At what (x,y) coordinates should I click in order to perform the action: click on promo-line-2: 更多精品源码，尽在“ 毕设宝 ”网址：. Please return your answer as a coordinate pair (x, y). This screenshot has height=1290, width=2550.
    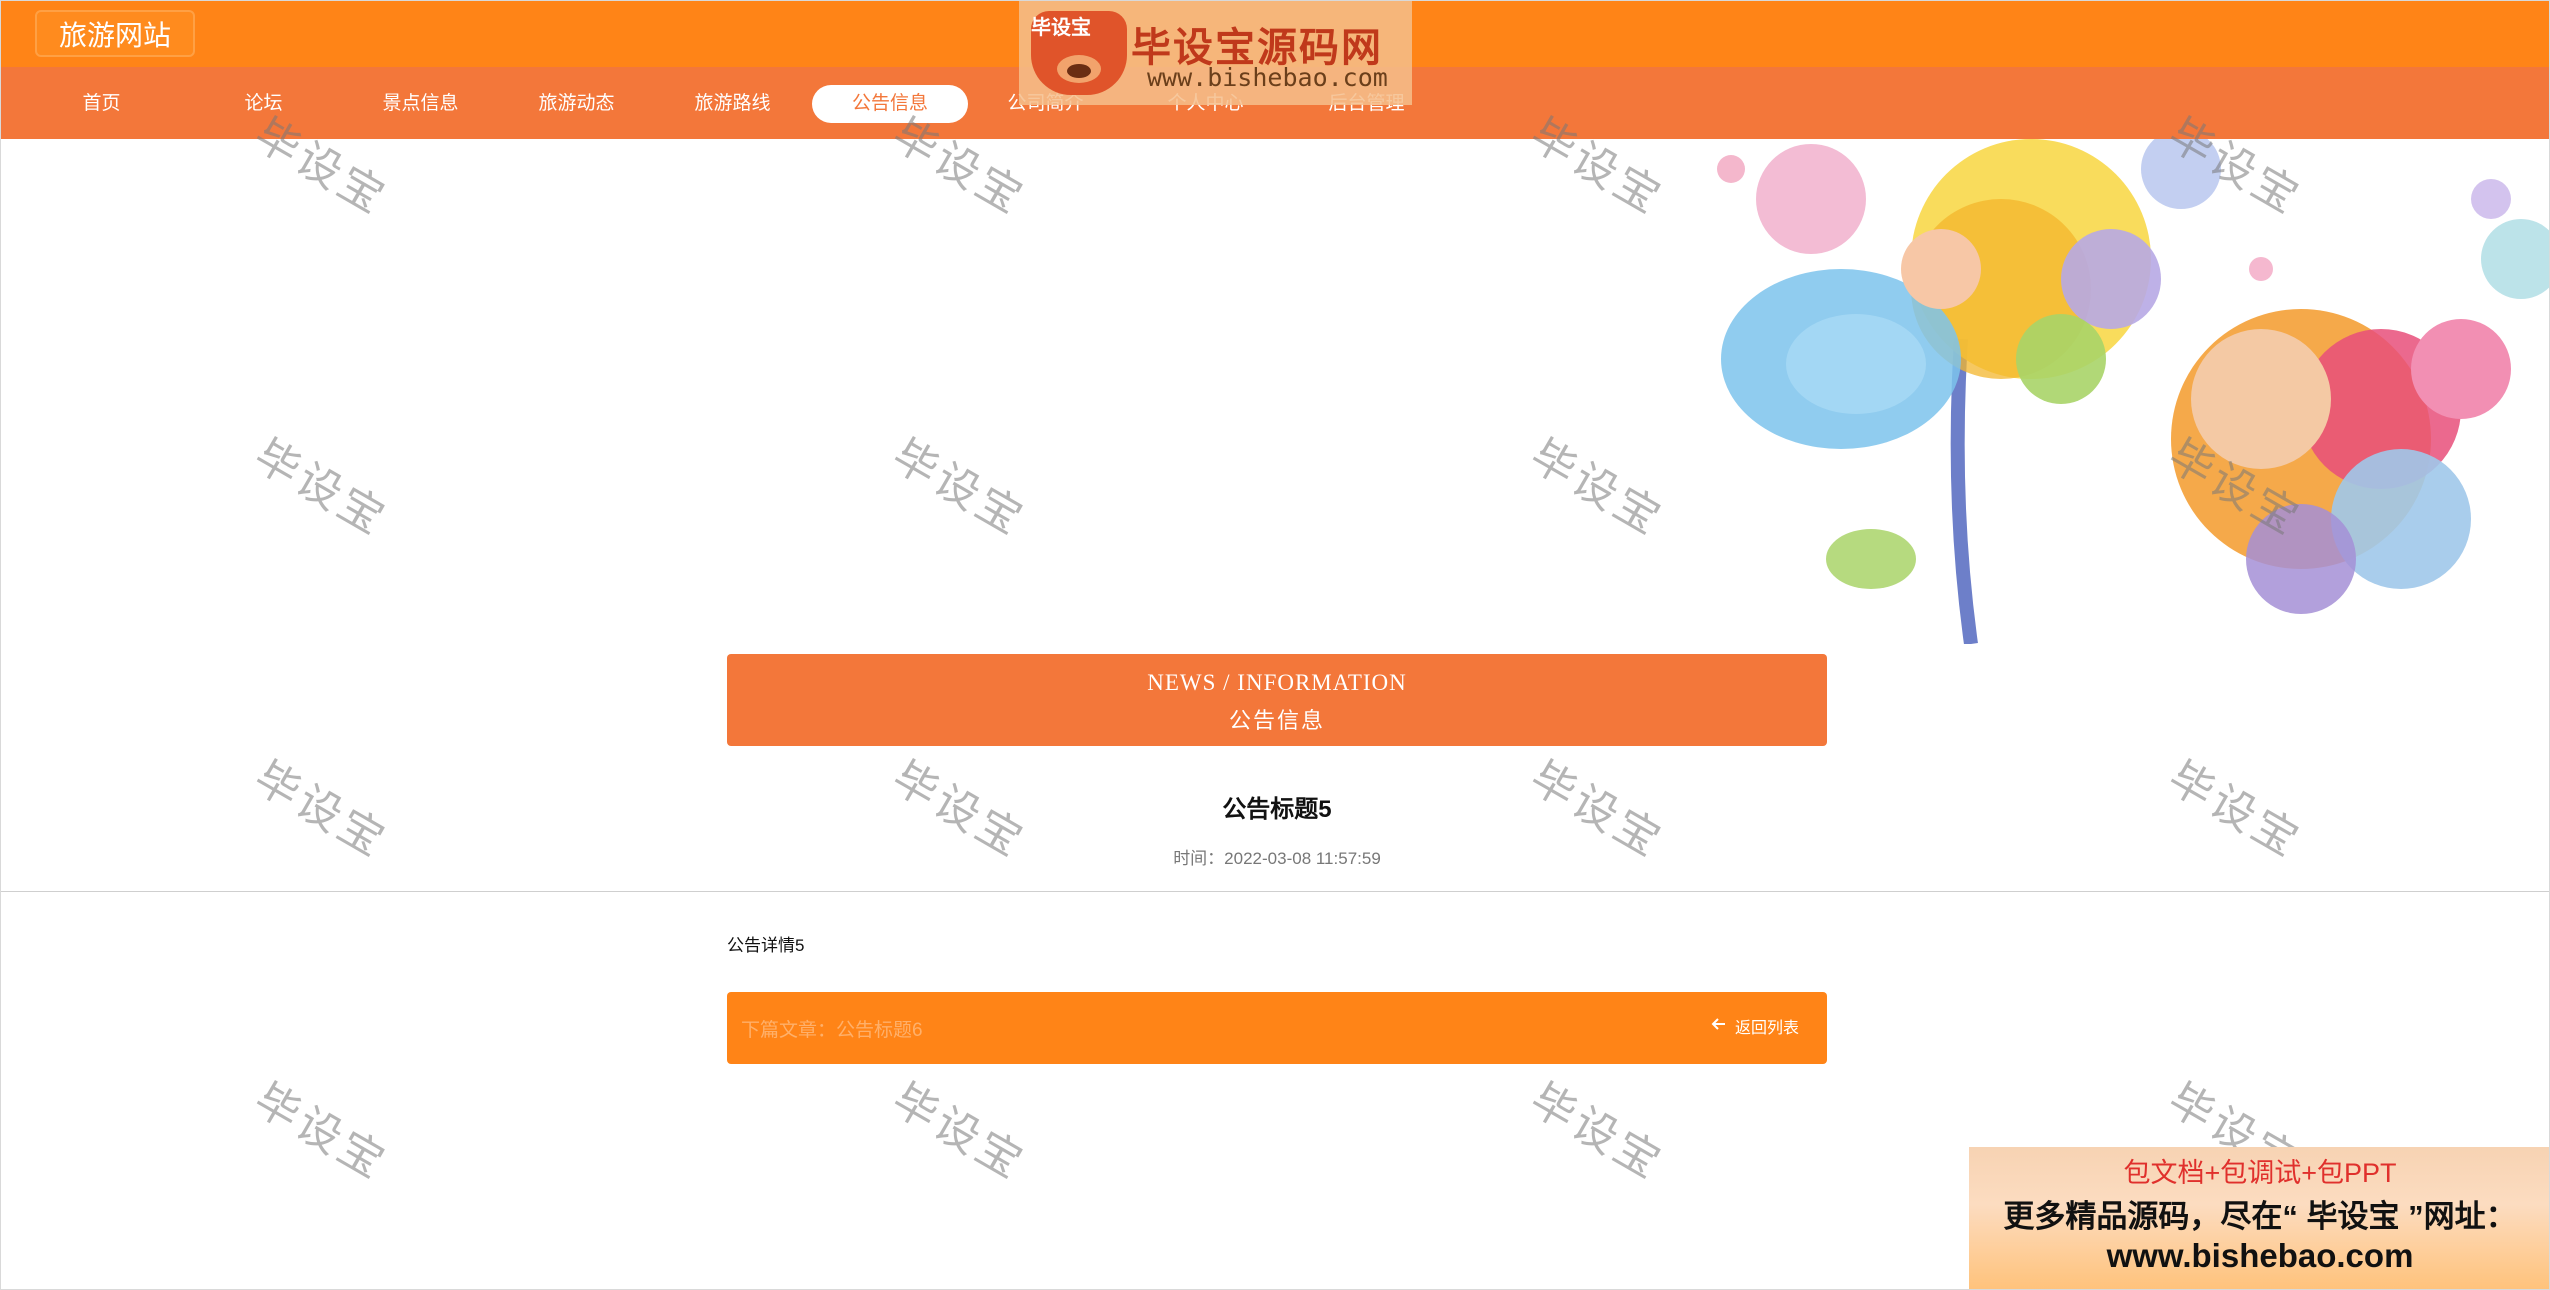
    Looking at the image, I should click on (2260, 1216).